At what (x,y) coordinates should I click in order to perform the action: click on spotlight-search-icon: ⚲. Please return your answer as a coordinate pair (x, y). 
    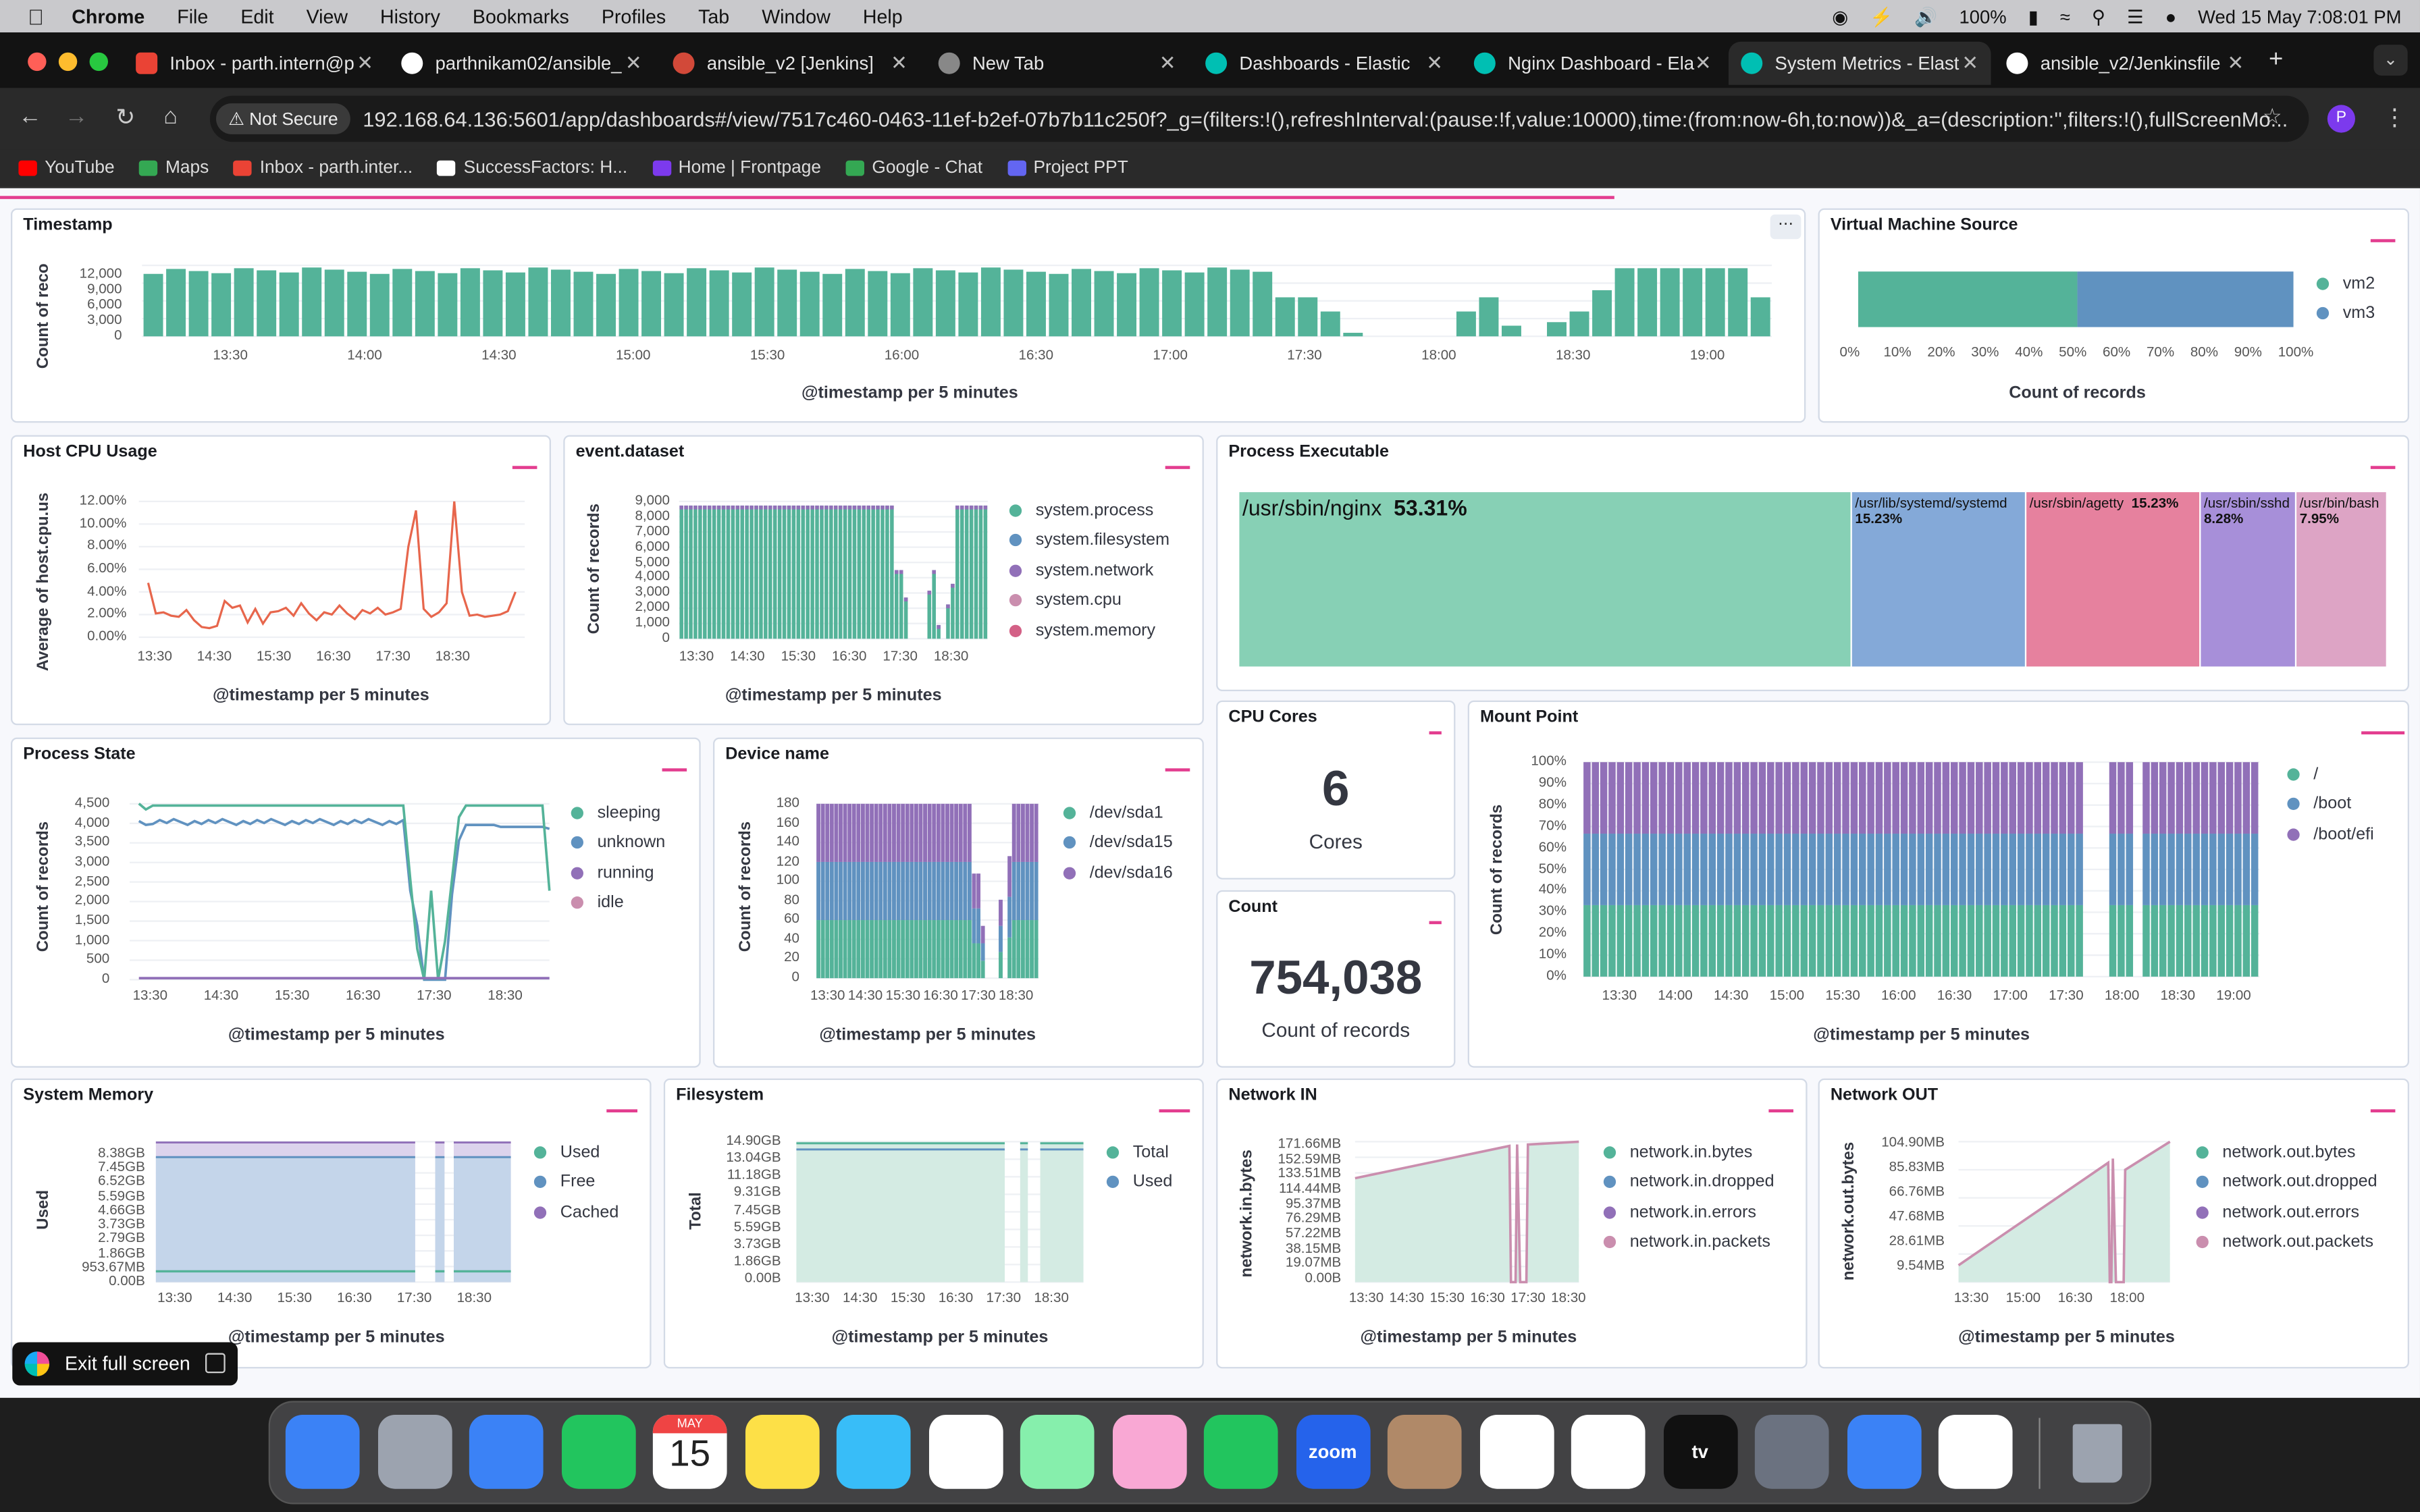
    Looking at the image, I should click on (2098, 16).